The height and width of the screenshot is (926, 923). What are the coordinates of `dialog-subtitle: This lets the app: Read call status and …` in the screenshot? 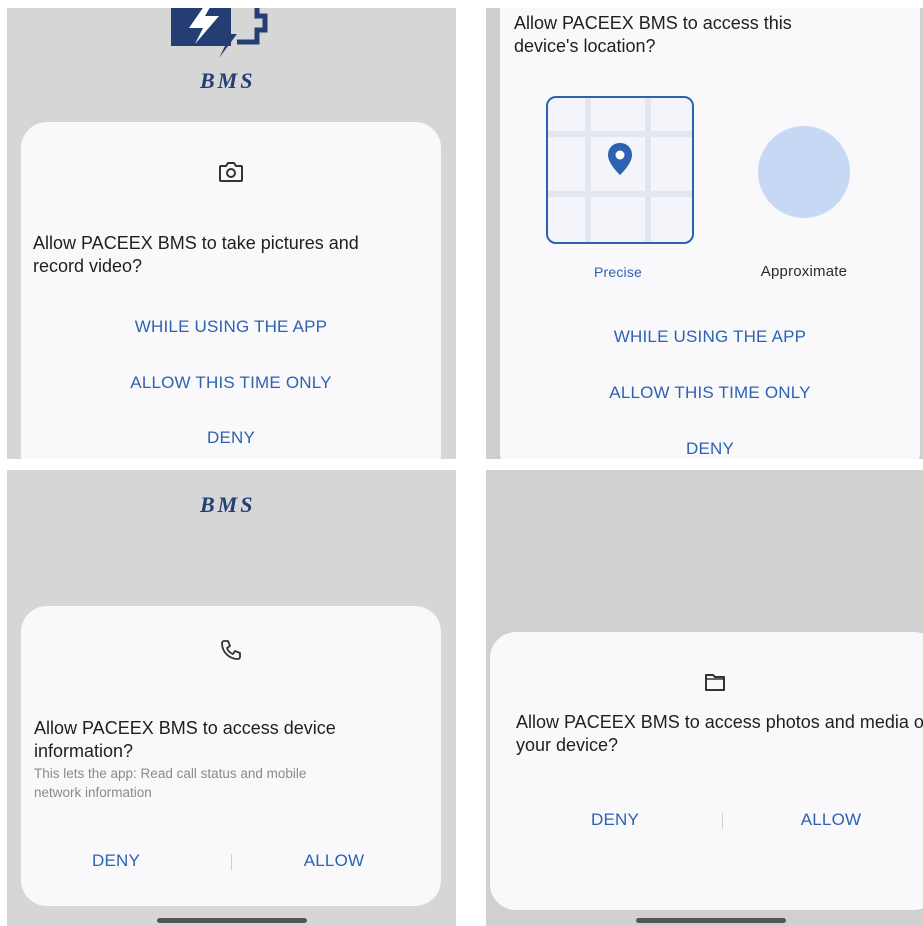 It's located at (170, 783).